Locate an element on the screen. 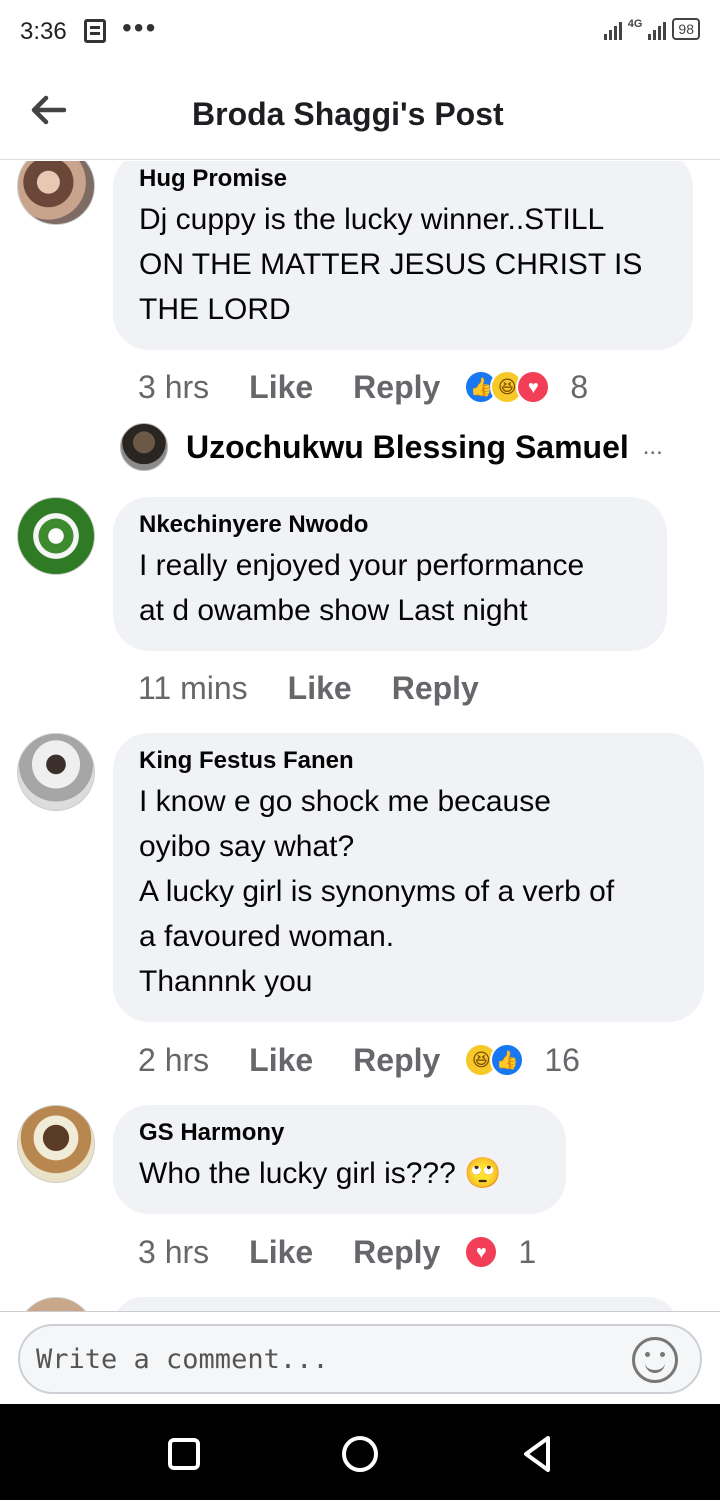 The width and height of the screenshot is (720, 1500). like-reaction-icon: 👍 is located at coordinates (507, 1060).